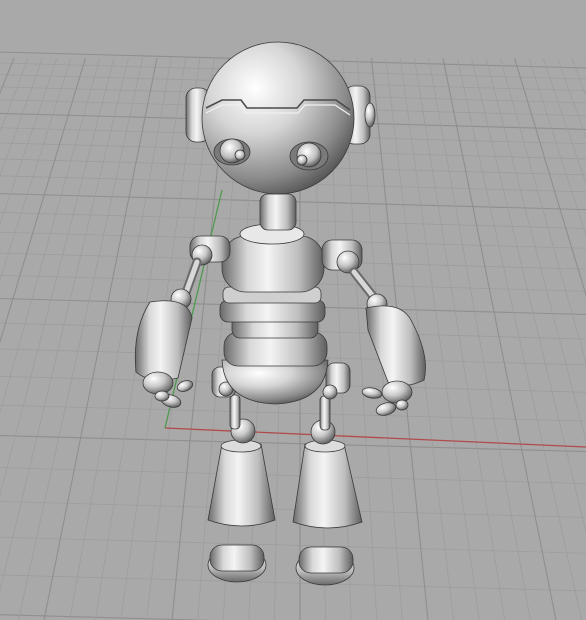 Image resolution: width=586 pixels, height=620 pixels. What do you see at coordinates (325, 413) in the screenshot?
I see `right-thigh-rod` at bounding box center [325, 413].